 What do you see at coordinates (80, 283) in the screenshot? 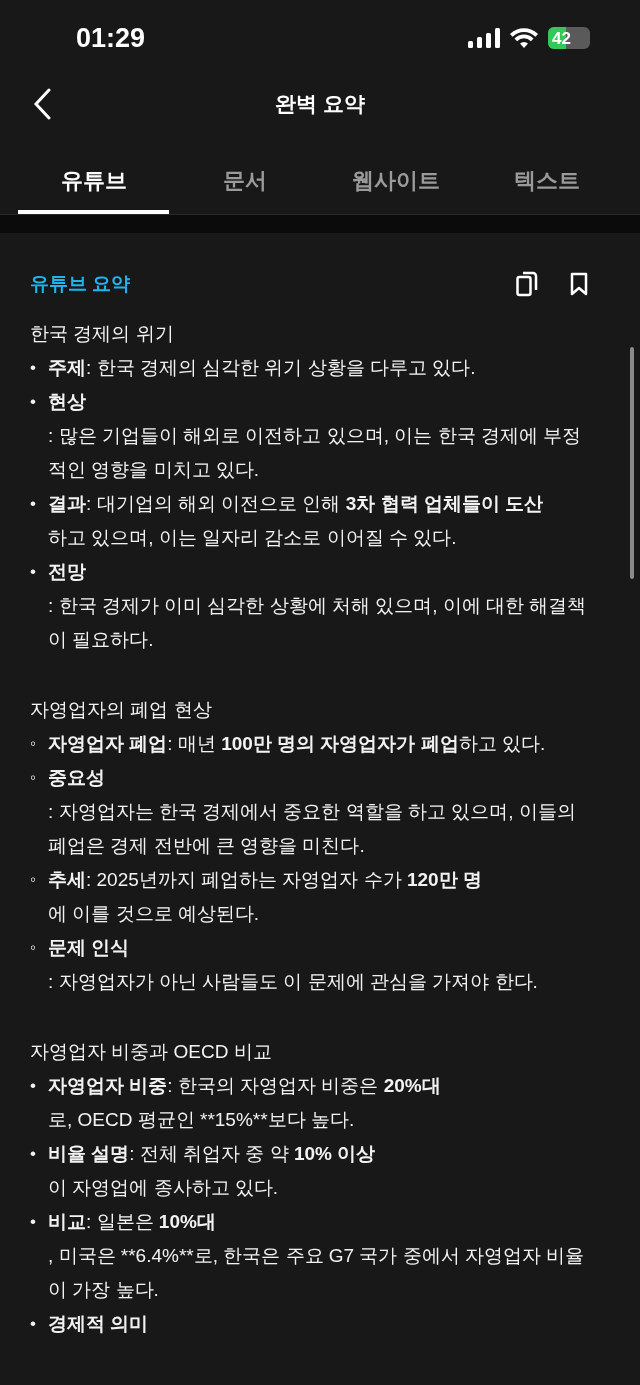
I see `summary-heading: 유튜브 요약` at bounding box center [80, 283].